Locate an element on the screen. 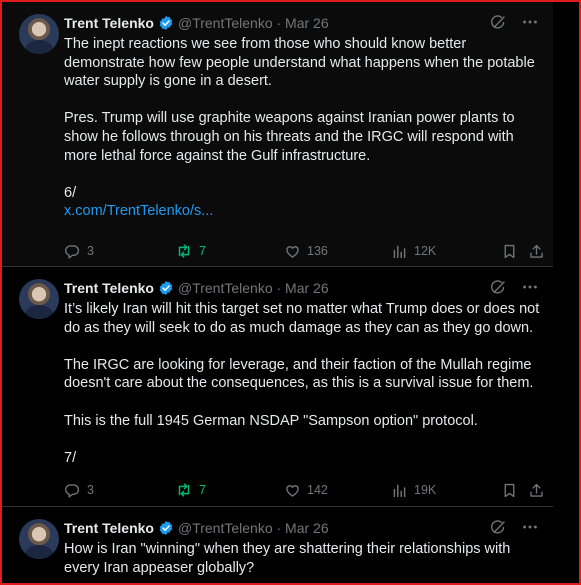 The height and width of the screenshot is (585, 581). view-count: 19K is located at coordinates (425, 490).